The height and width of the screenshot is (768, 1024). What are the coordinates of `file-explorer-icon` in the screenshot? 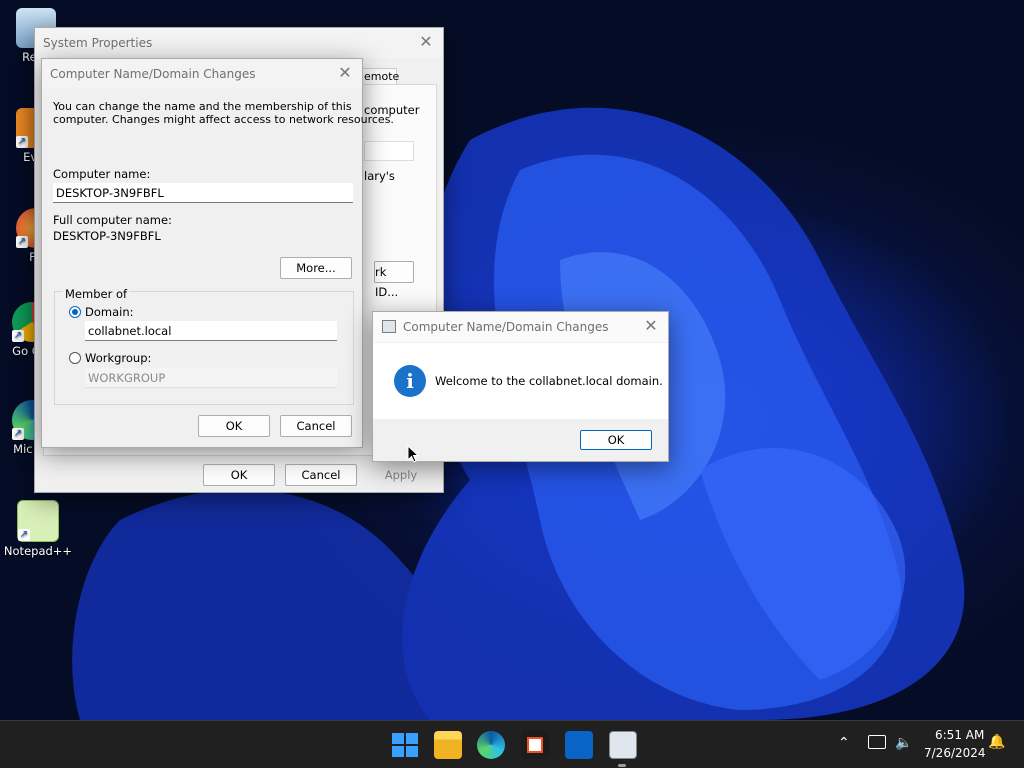 It's located at (448, 745).